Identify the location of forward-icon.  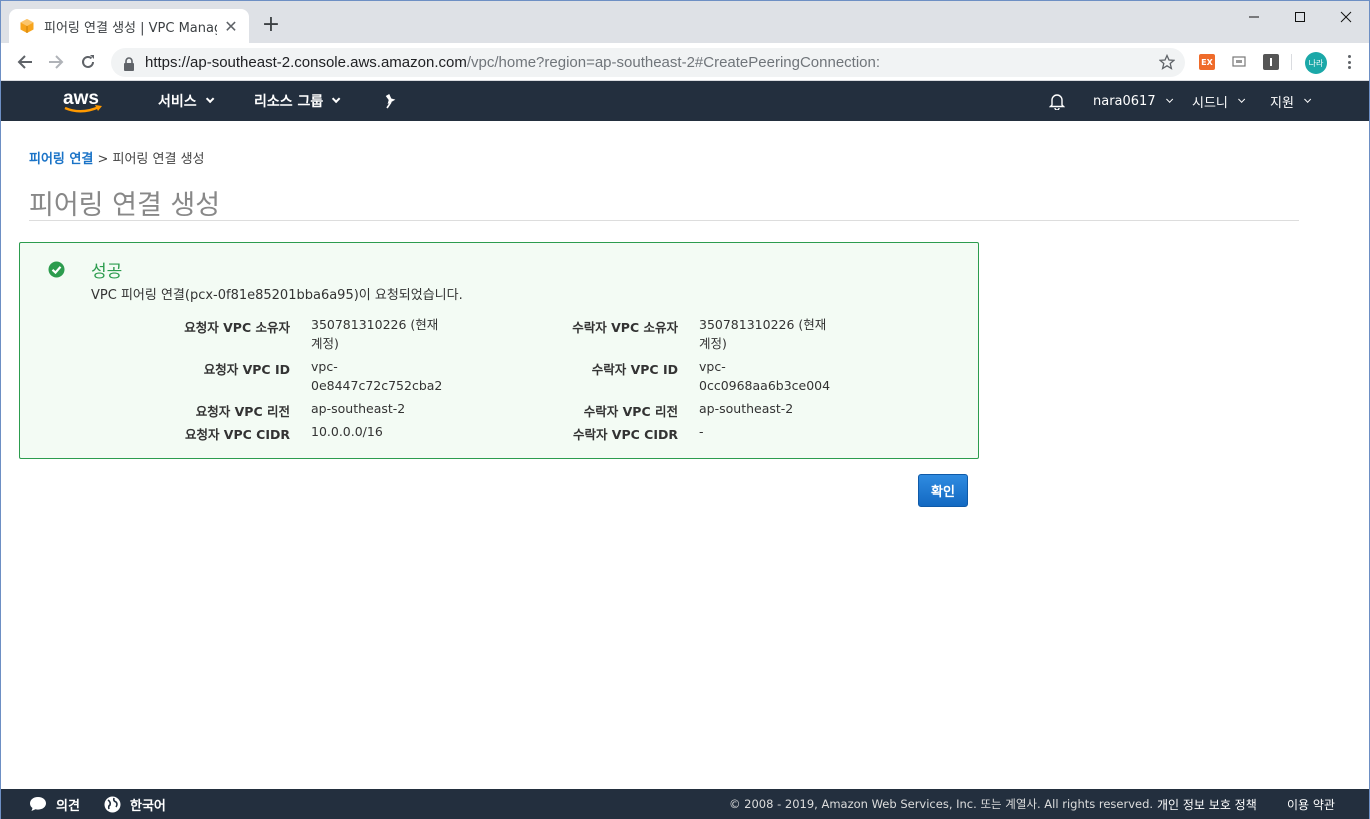
(56, 62).